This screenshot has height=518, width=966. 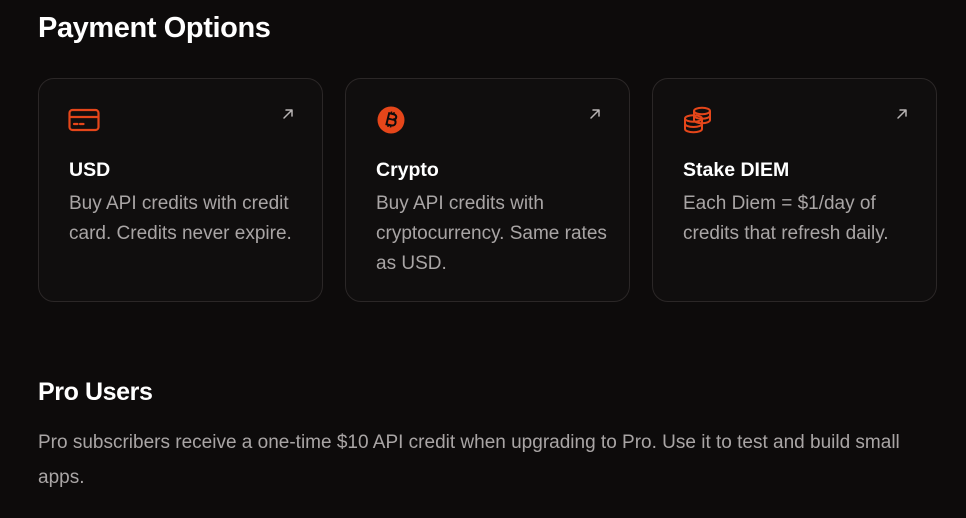 What do you see at coordinates (407, 170) in the screenshot?
I see `card-title: Crypto` at bounding box center [407, 170].